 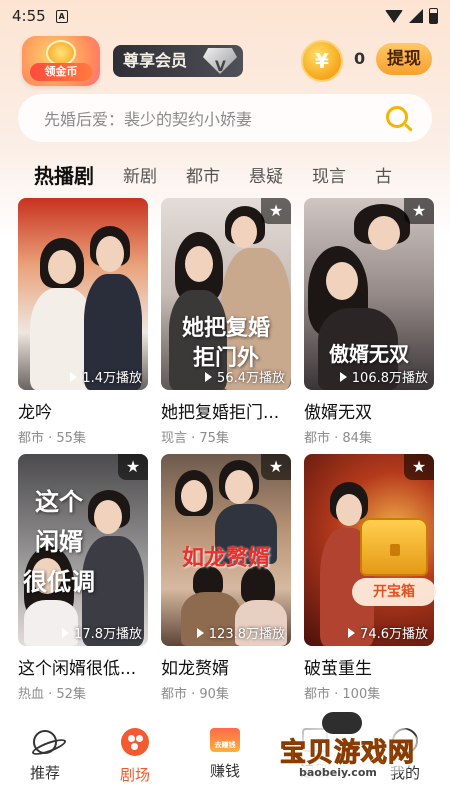 I want to click on drama-meta: 都市 · 90集, so click(x=195, y=694).